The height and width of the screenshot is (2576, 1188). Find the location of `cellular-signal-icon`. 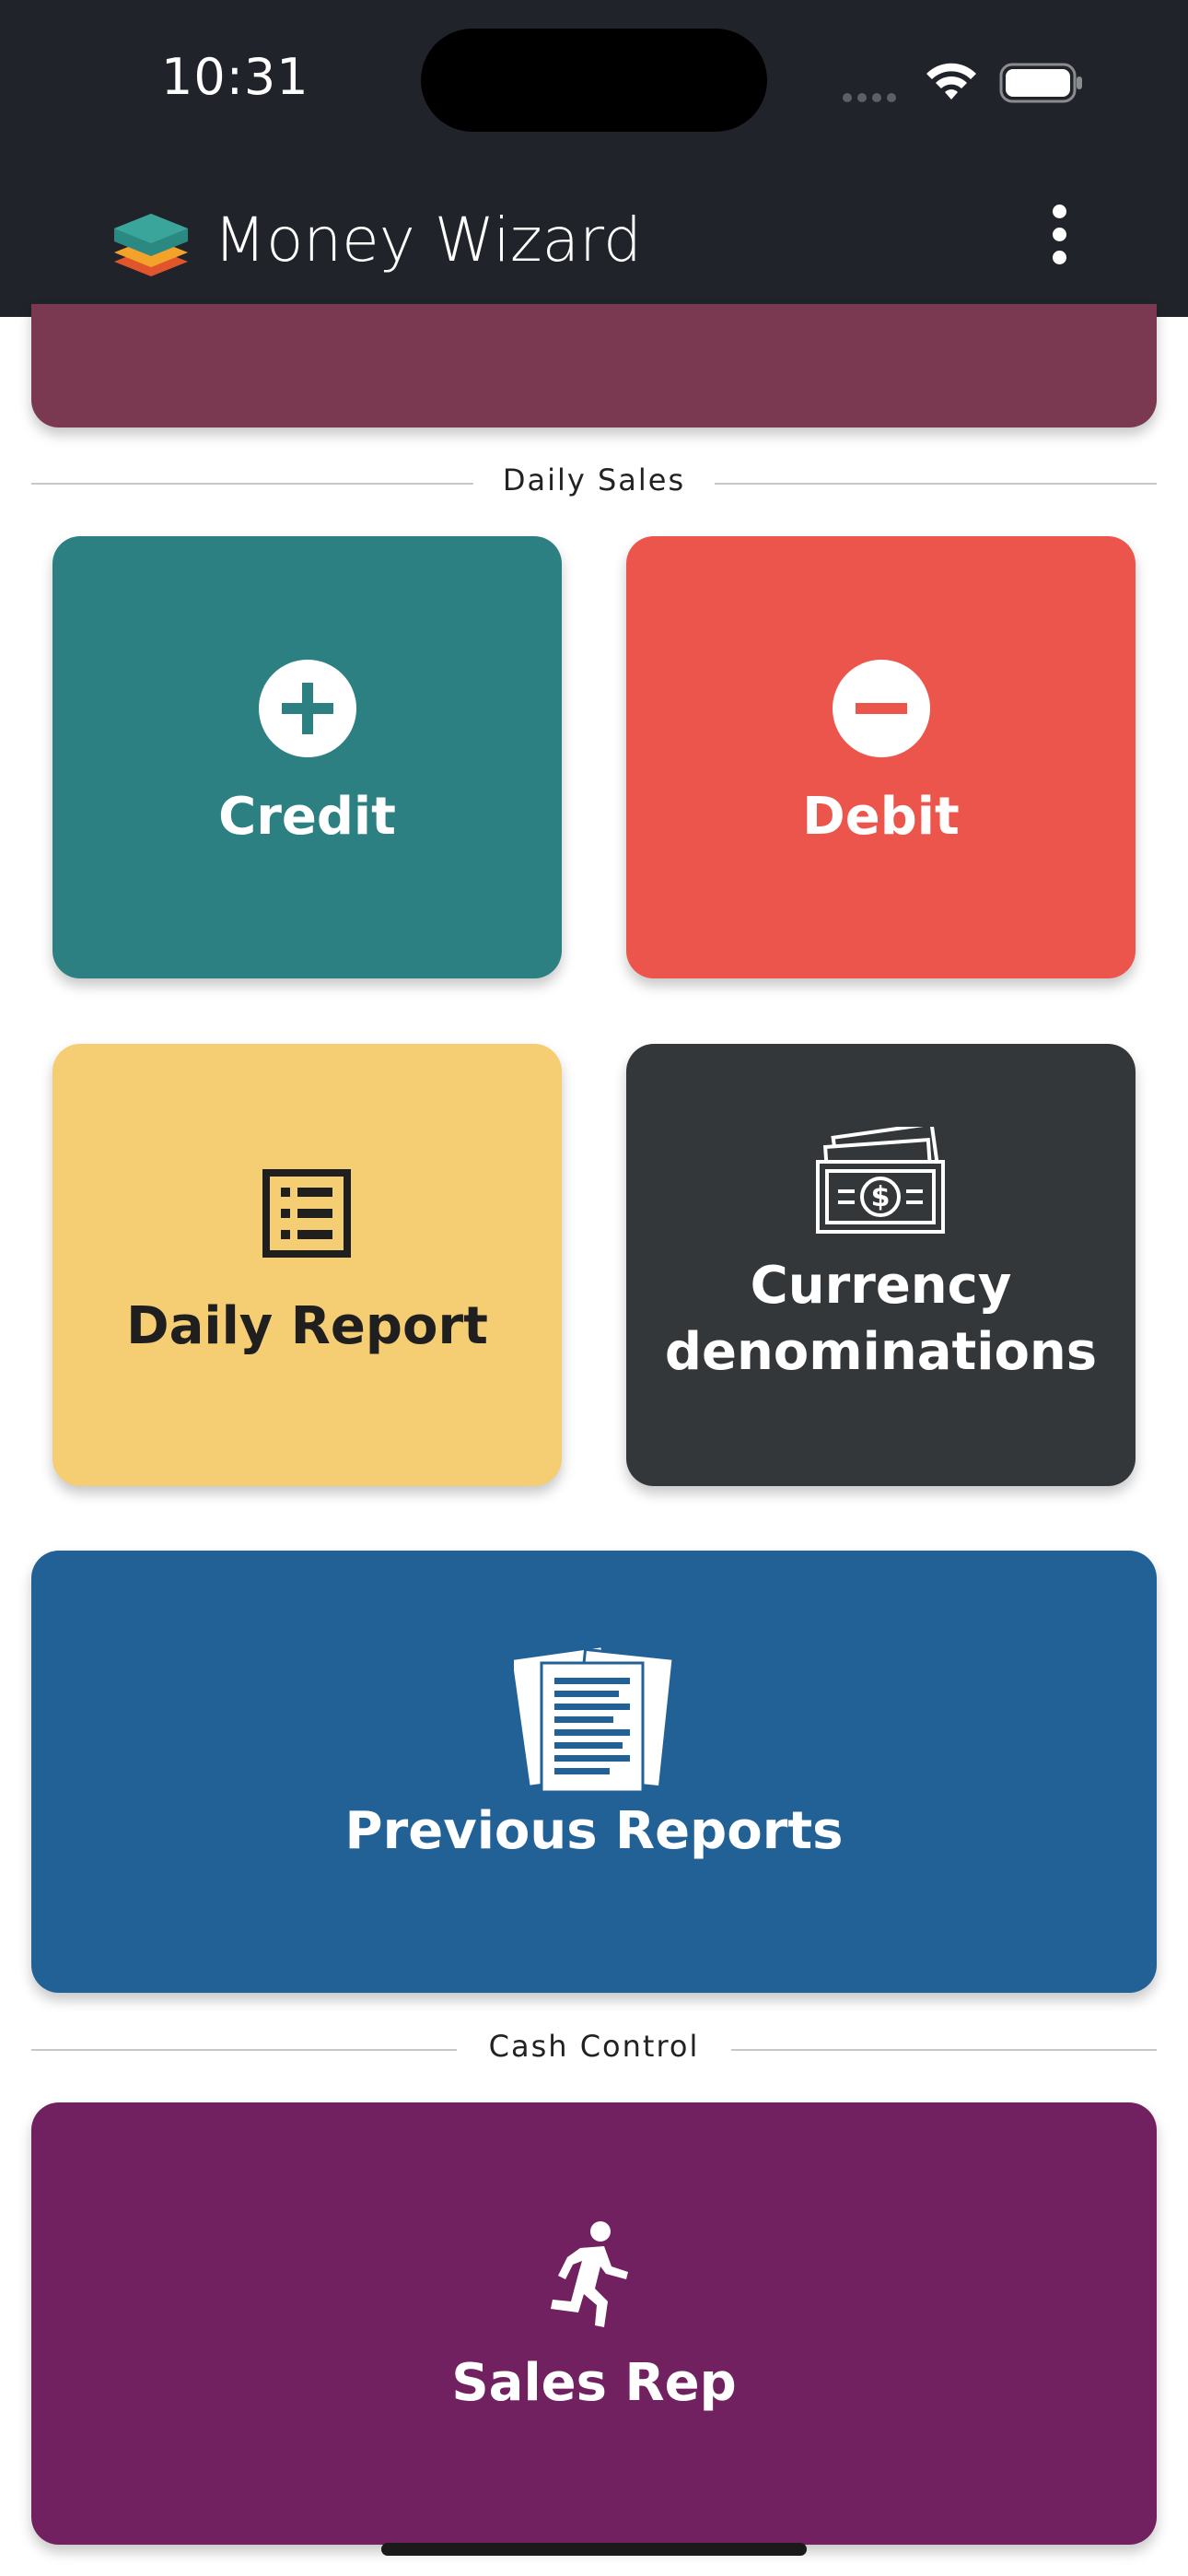

cellular-signal-icon is located at coordinates (875, 95).